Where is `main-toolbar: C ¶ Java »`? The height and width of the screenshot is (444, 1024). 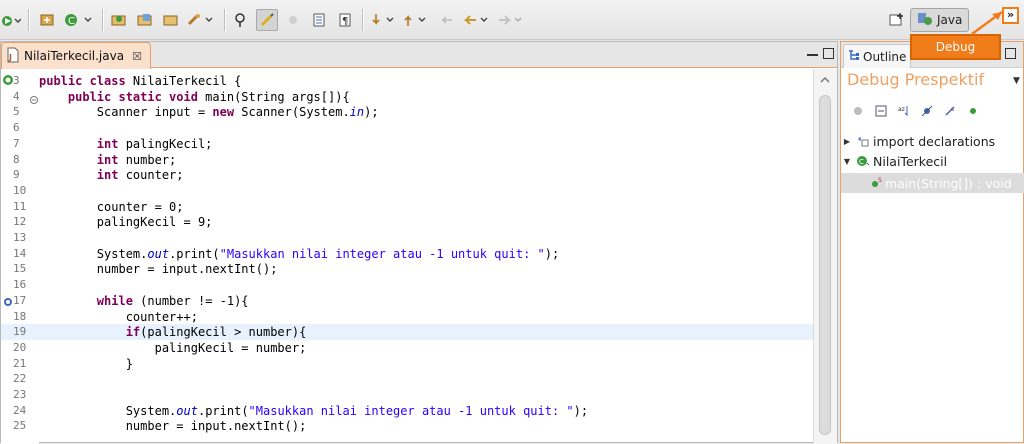 main-toolbar: C ¶ Java » is located at coordinates (512, 20).